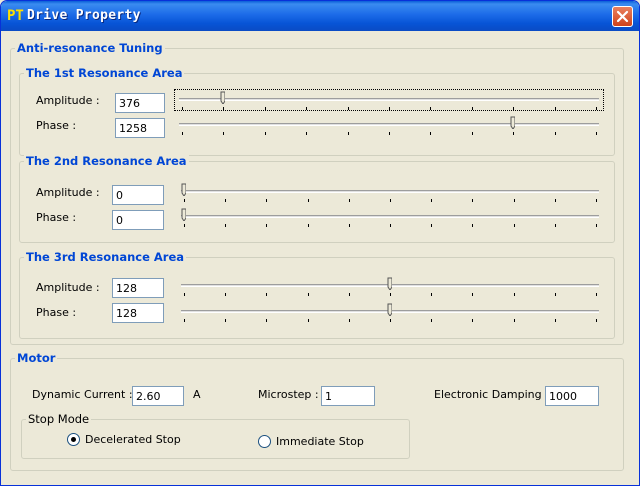 This screenshot has height=486, width=640. I want to click on dynamic-current-field, so click(158, 396).